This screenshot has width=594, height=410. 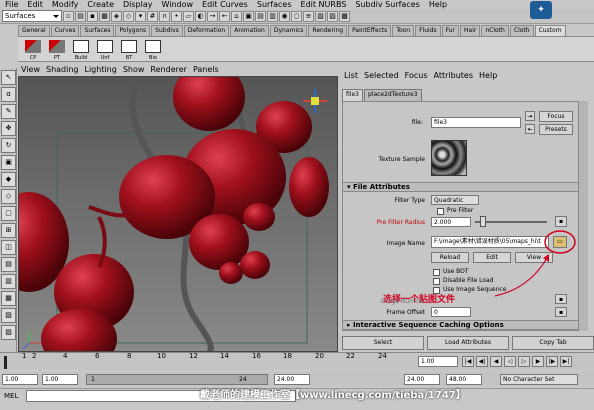 What do you see at coordinates (5, 362) in the screenshot?
I see `current-time-marker` at bounding box center [5, 362].